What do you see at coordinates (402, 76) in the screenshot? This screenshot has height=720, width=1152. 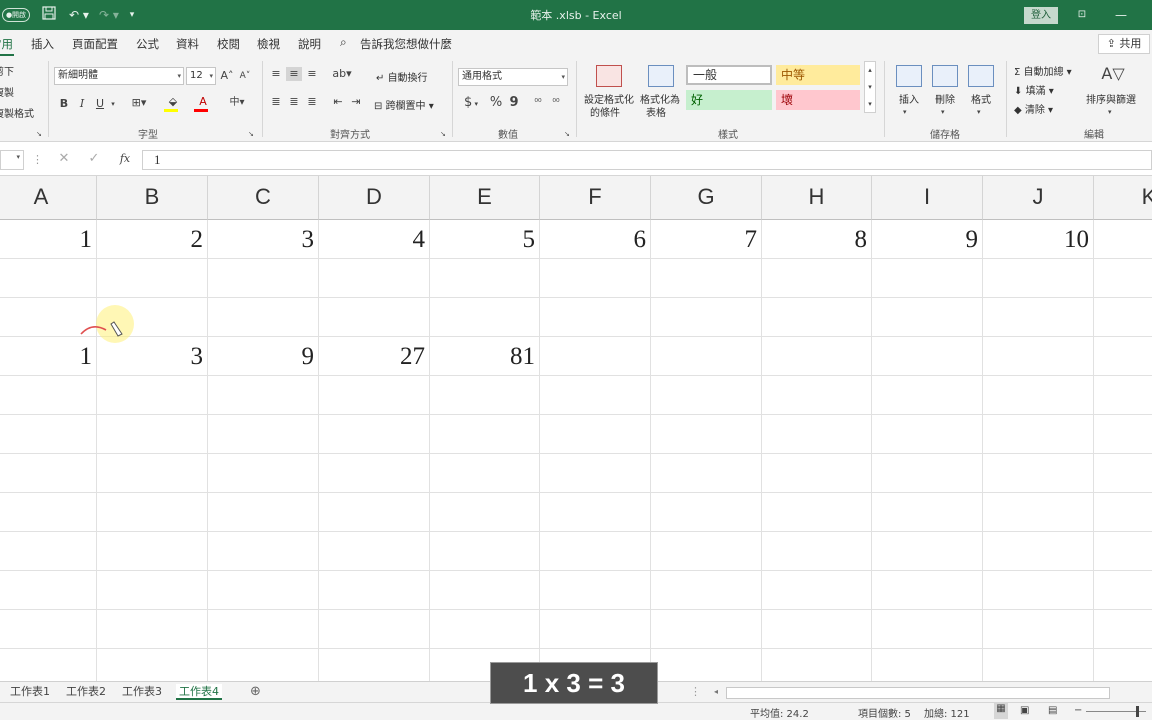 I see `wrap-text-button: ↵ 自動換行` at bounding box center [402, 76].